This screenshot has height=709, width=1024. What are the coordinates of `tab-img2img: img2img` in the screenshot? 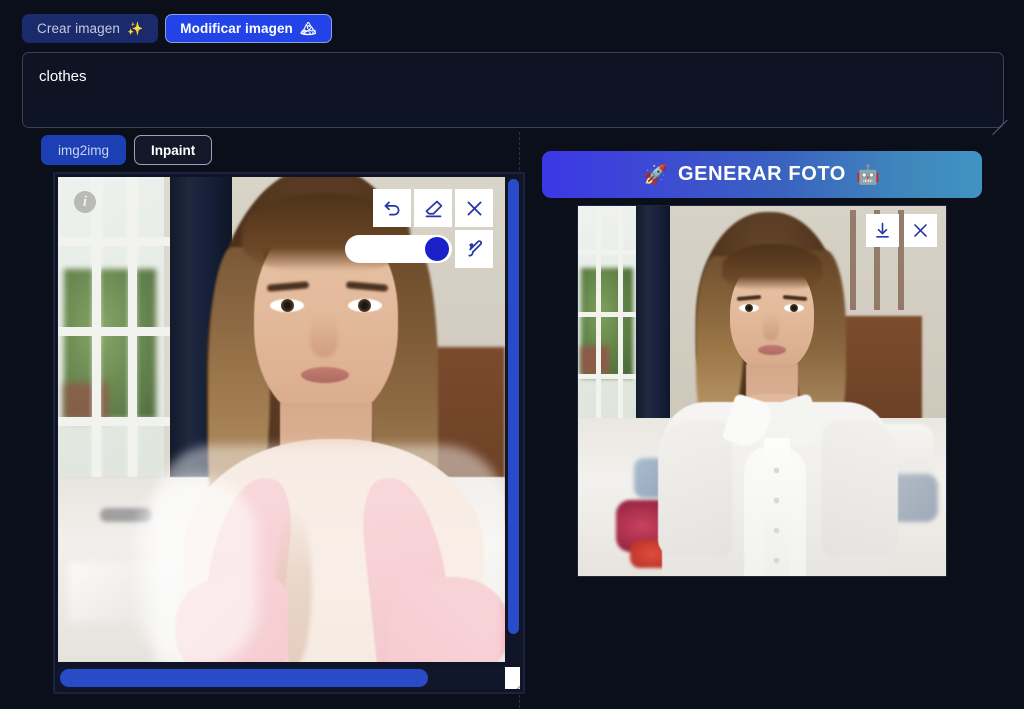 It's located at (84, 150).